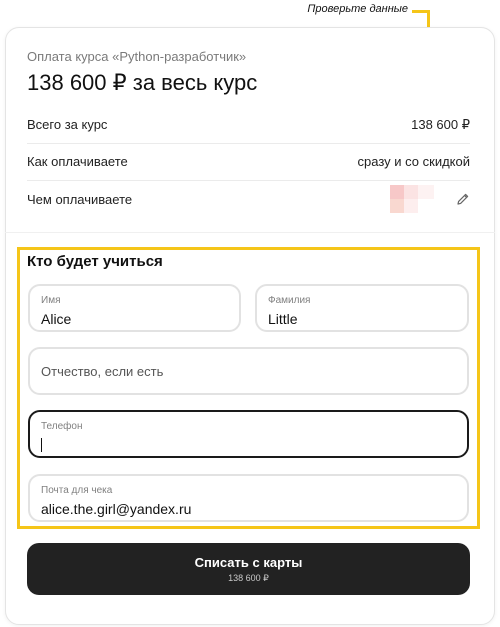 The width and height of the screenshot is (500, 627). I want to click on first-name-field: Имя Alice, so click(134, 308).